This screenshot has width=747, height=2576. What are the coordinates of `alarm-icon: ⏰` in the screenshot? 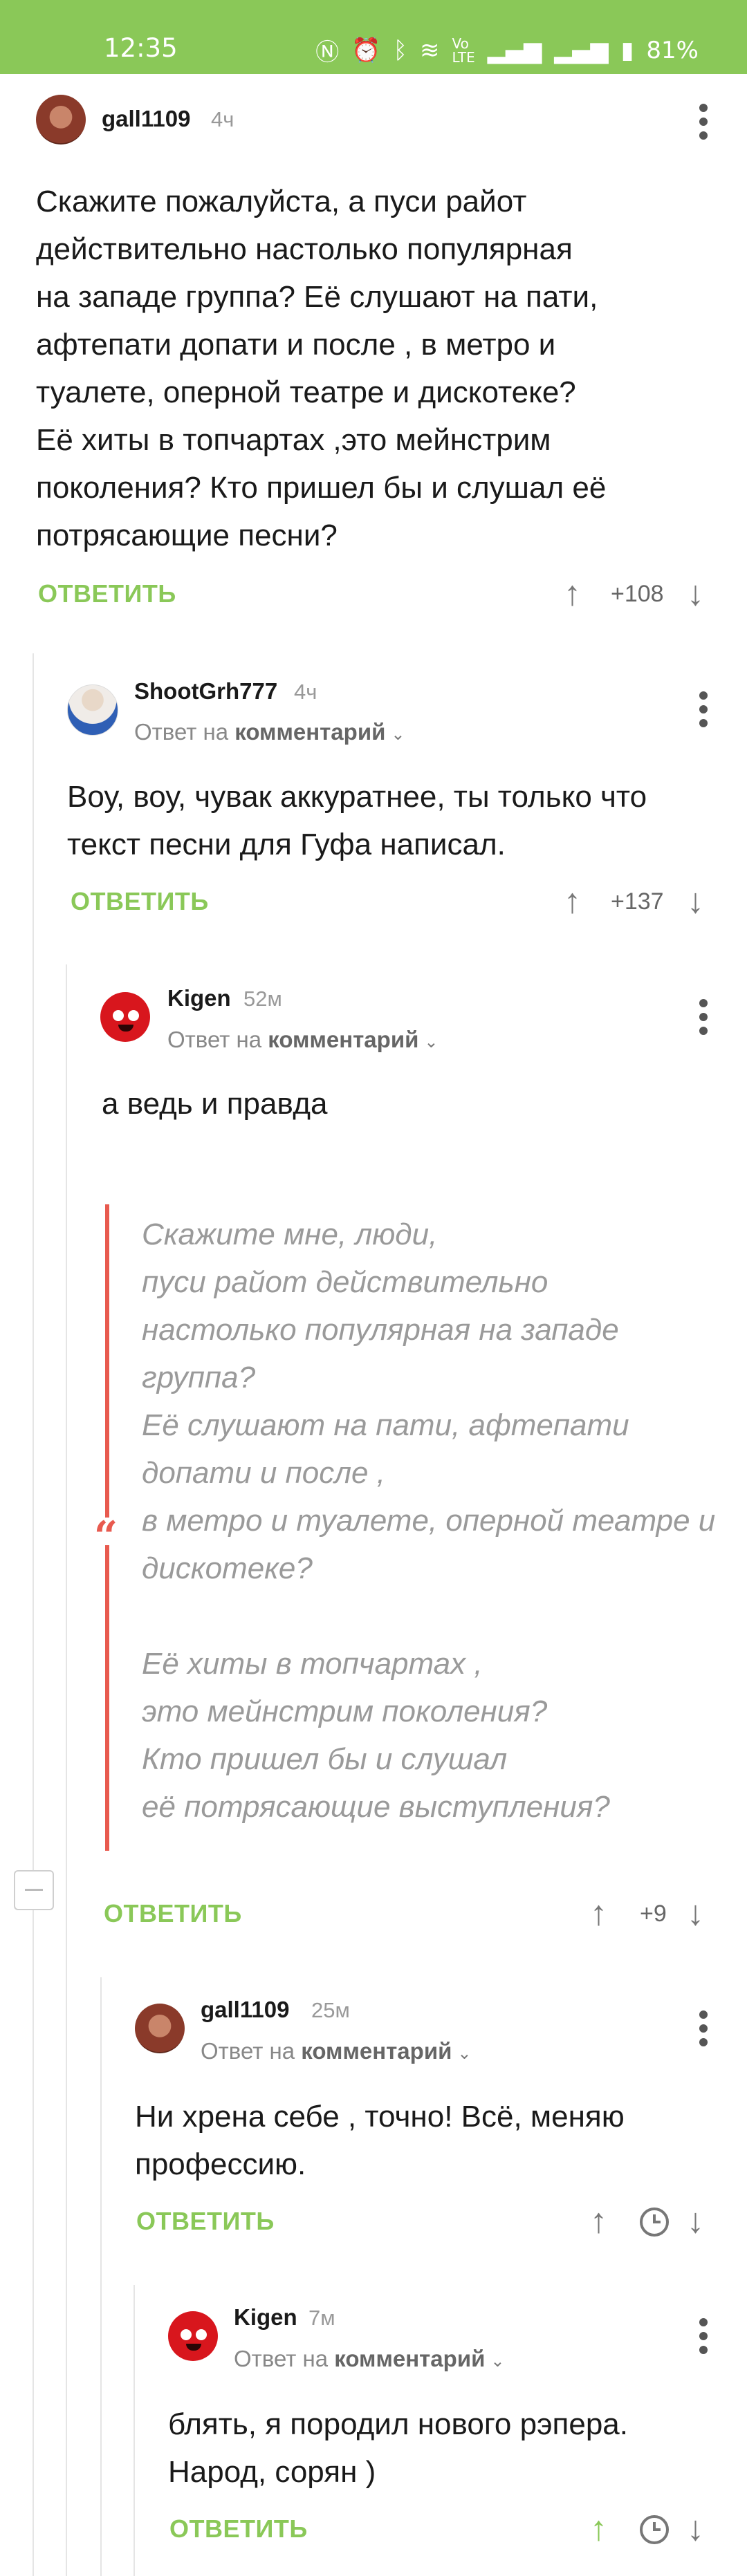 It's located at (366, 50).